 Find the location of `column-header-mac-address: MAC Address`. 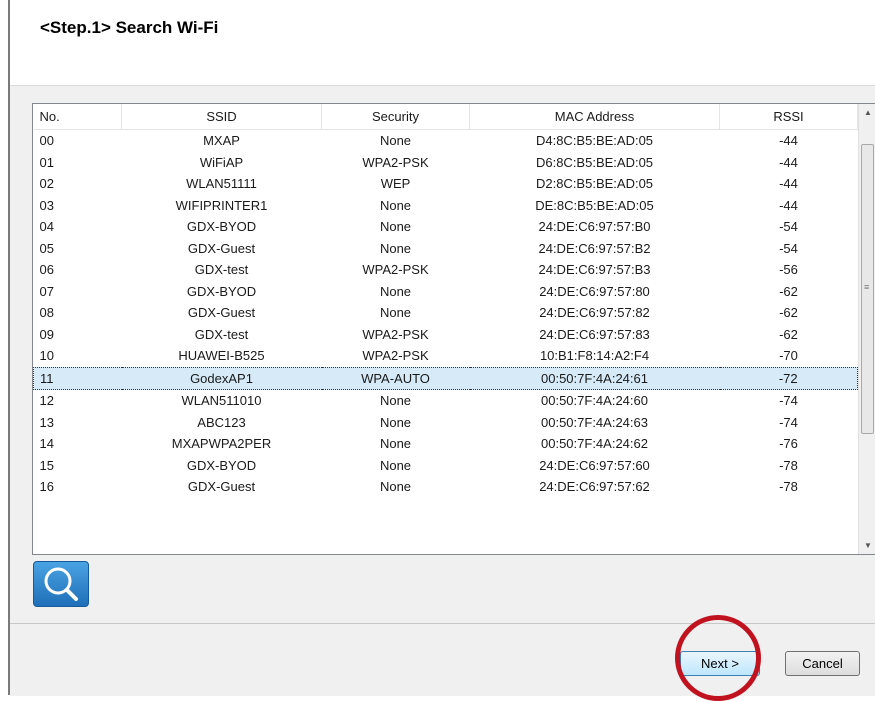

column-header-mac-address: MAC Address is located at coordinates (594, 117).